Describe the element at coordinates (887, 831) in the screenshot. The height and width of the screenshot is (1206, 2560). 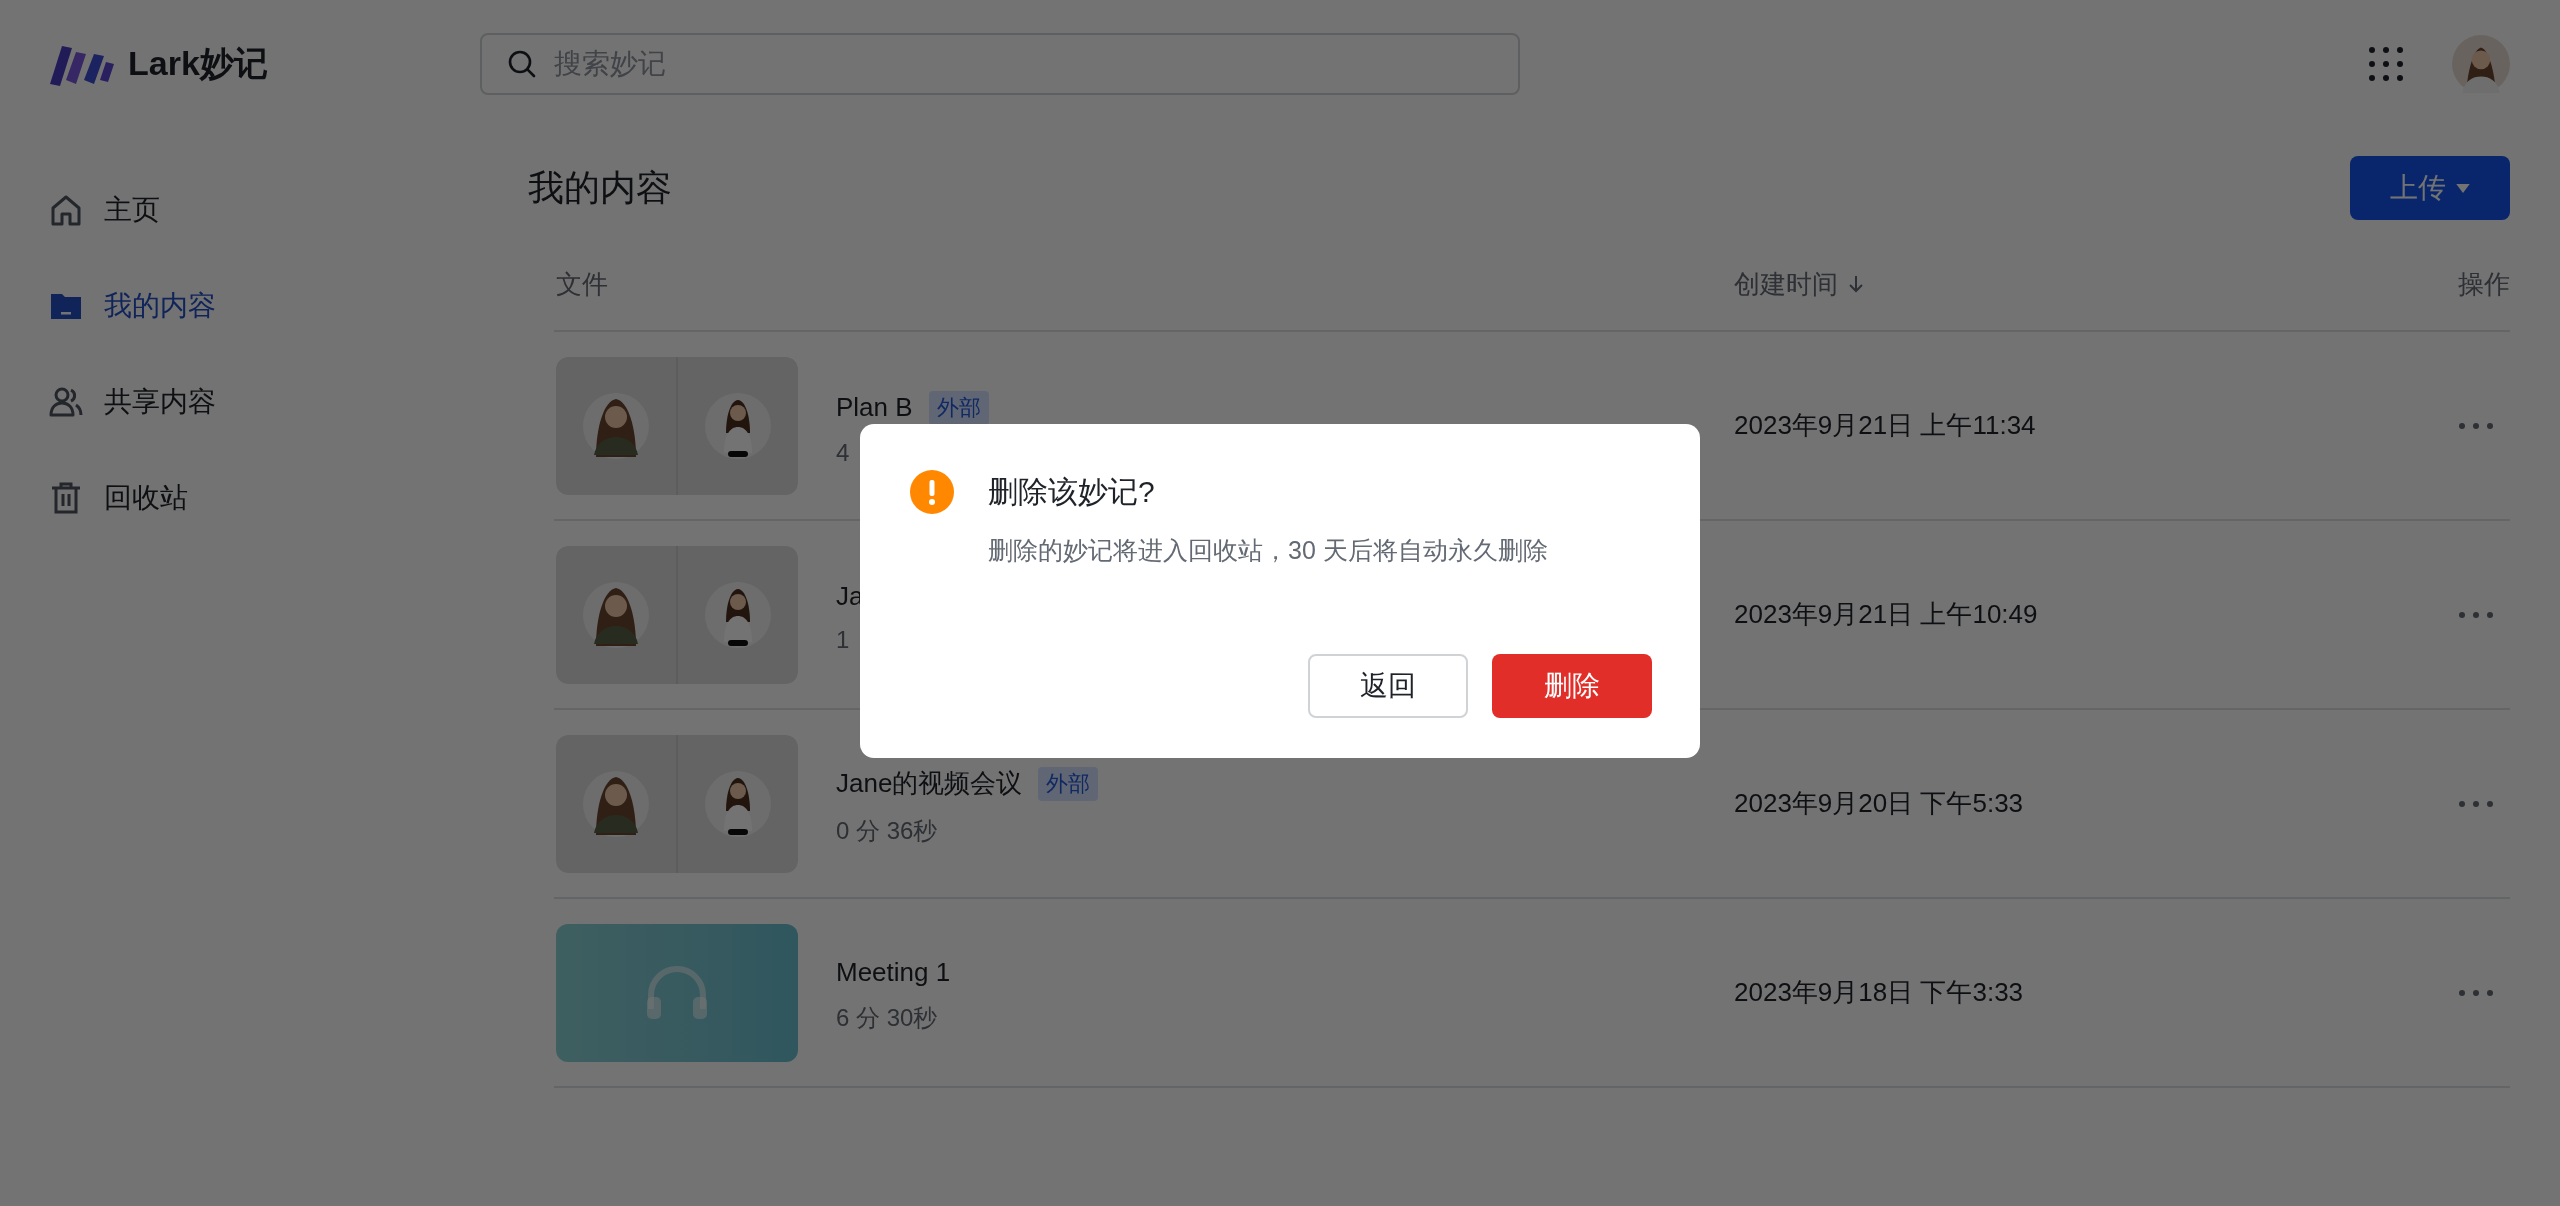
I see `duration: 0 分 36秒` at that location.